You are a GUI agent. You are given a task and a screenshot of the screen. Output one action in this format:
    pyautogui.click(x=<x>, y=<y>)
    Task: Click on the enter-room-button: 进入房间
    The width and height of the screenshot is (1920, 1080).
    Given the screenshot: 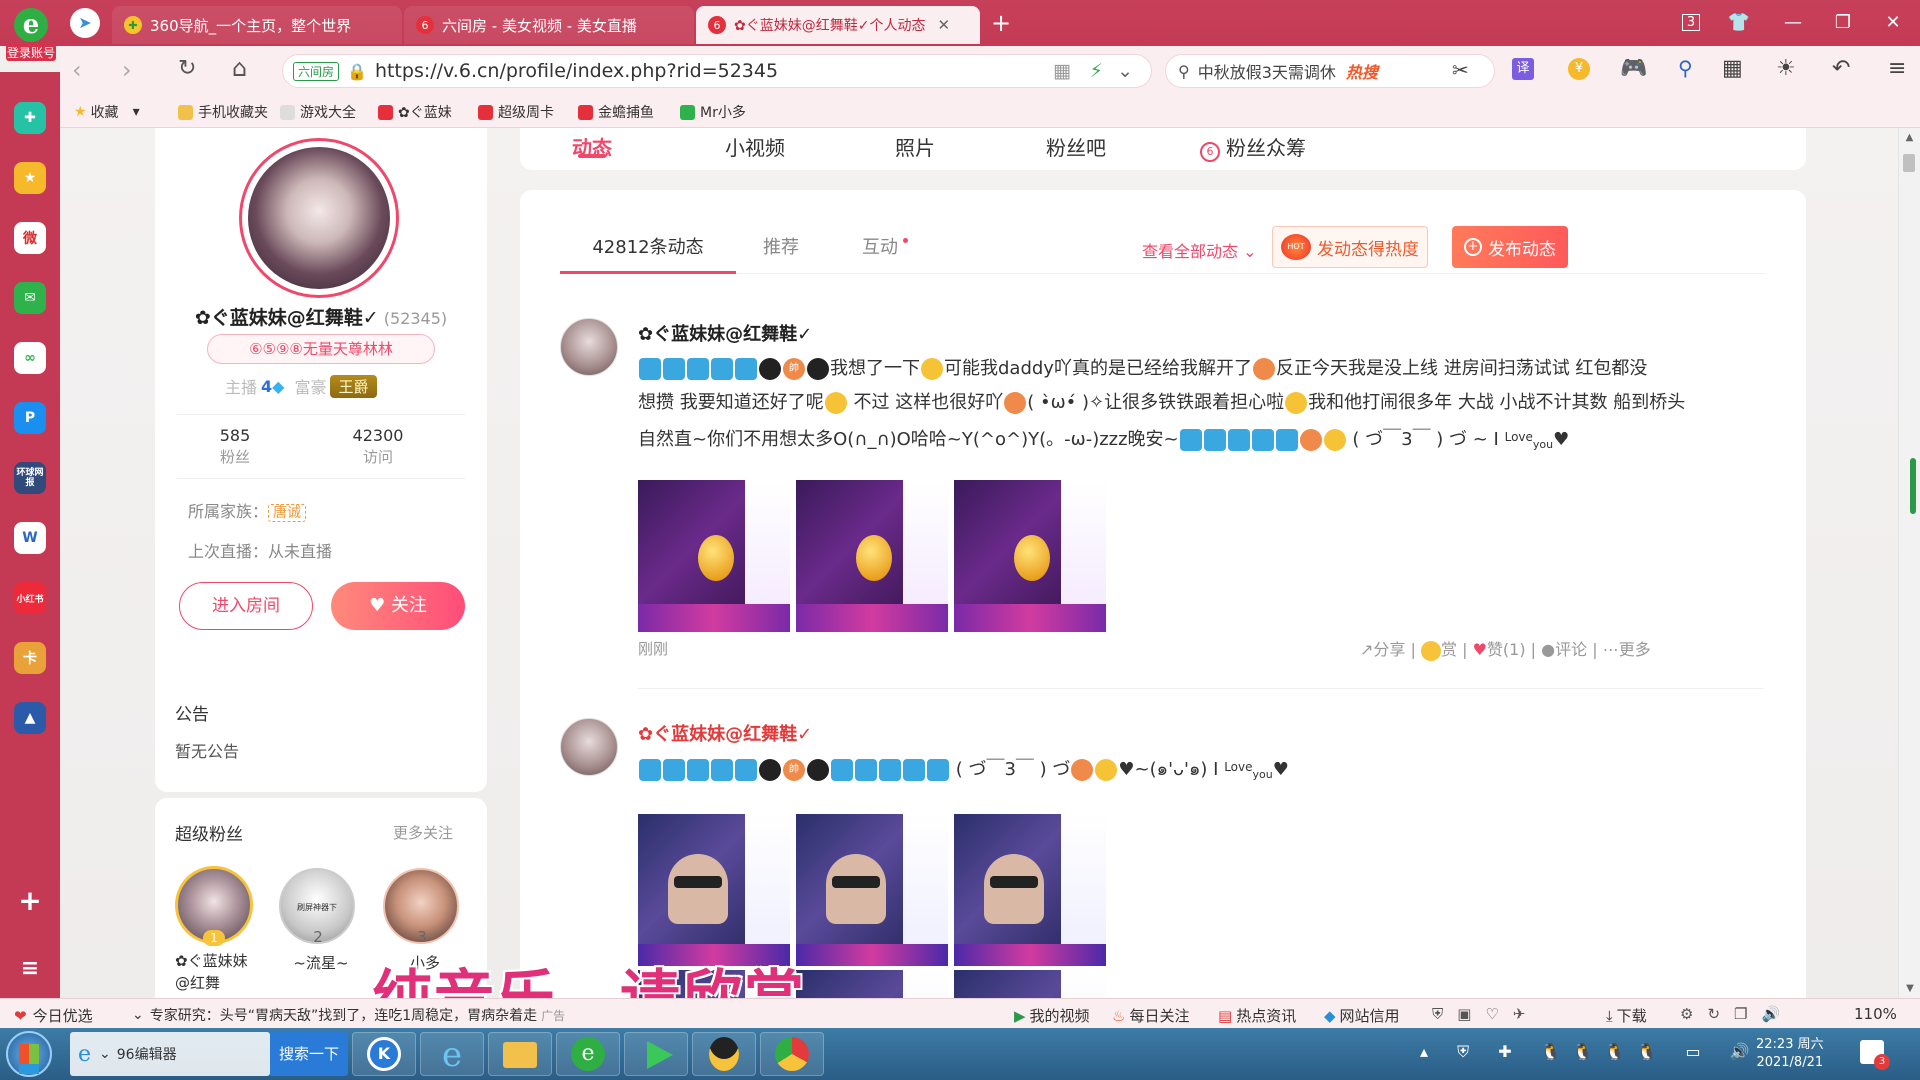 What is the action you would take?
    pyautogui.click(x=246, y=606)
    